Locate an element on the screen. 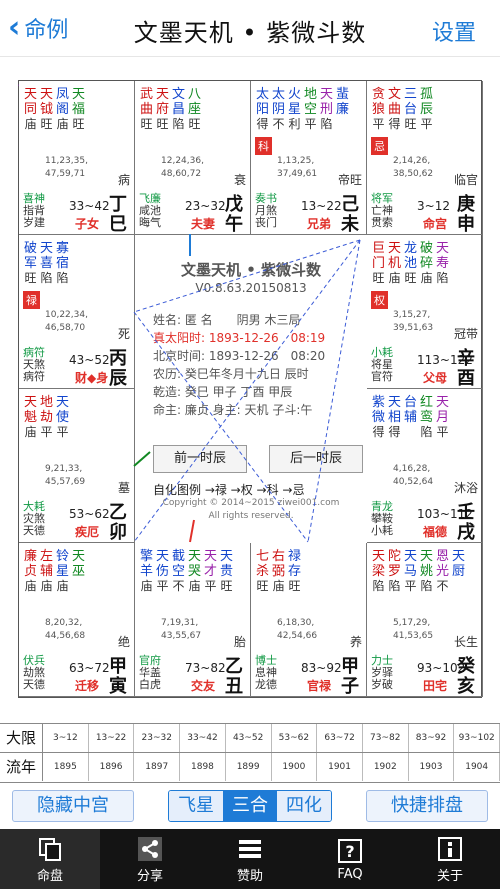 The height and width of the screenshot is (889, 500). star-column: 地空平 is located at coordinates (310, 109).